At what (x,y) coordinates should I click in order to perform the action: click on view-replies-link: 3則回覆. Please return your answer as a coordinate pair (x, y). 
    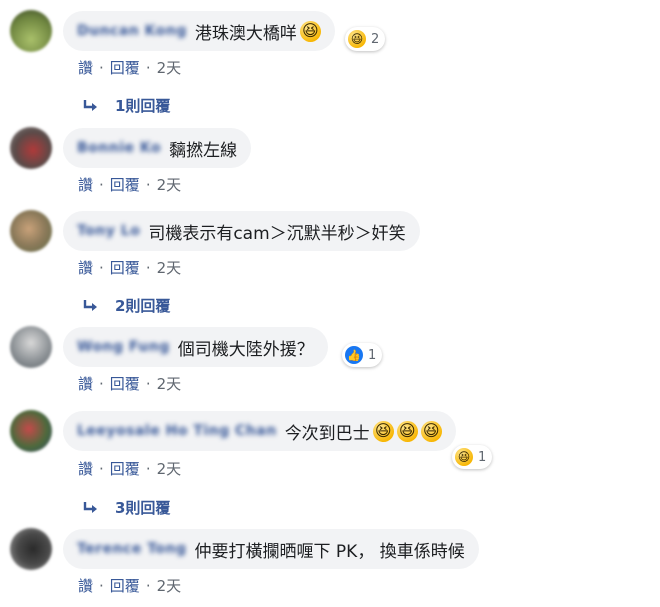
    Looking at the image, I should click on (126, 507).